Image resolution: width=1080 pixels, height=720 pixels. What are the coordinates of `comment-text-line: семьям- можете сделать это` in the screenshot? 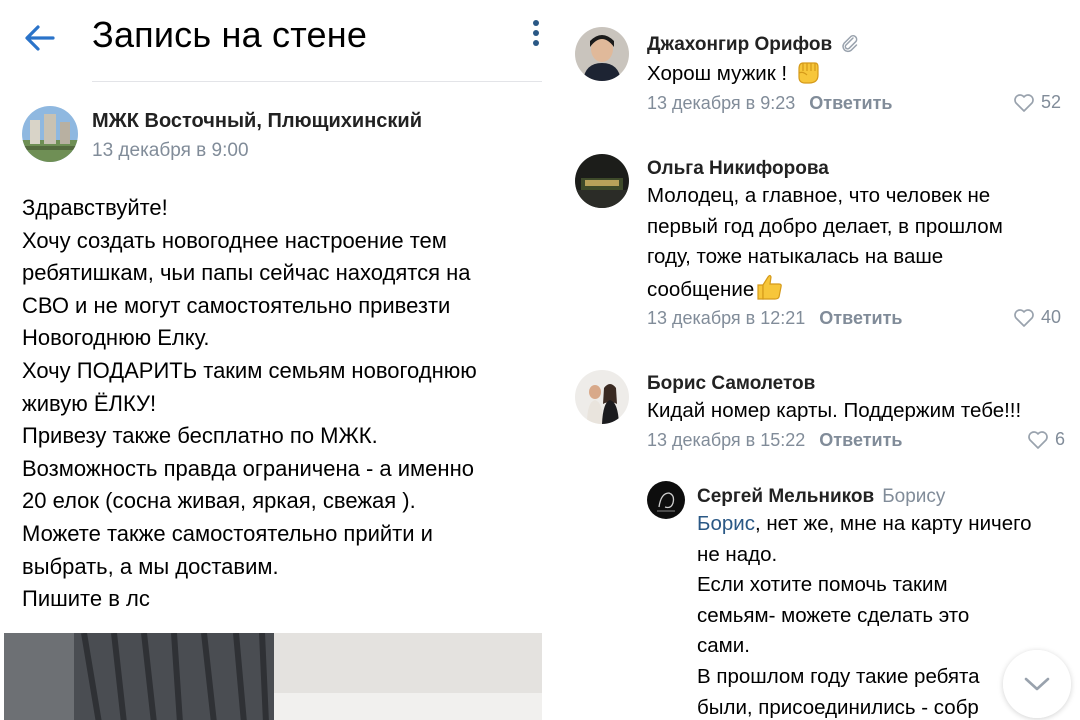 It's located at (833, 615).